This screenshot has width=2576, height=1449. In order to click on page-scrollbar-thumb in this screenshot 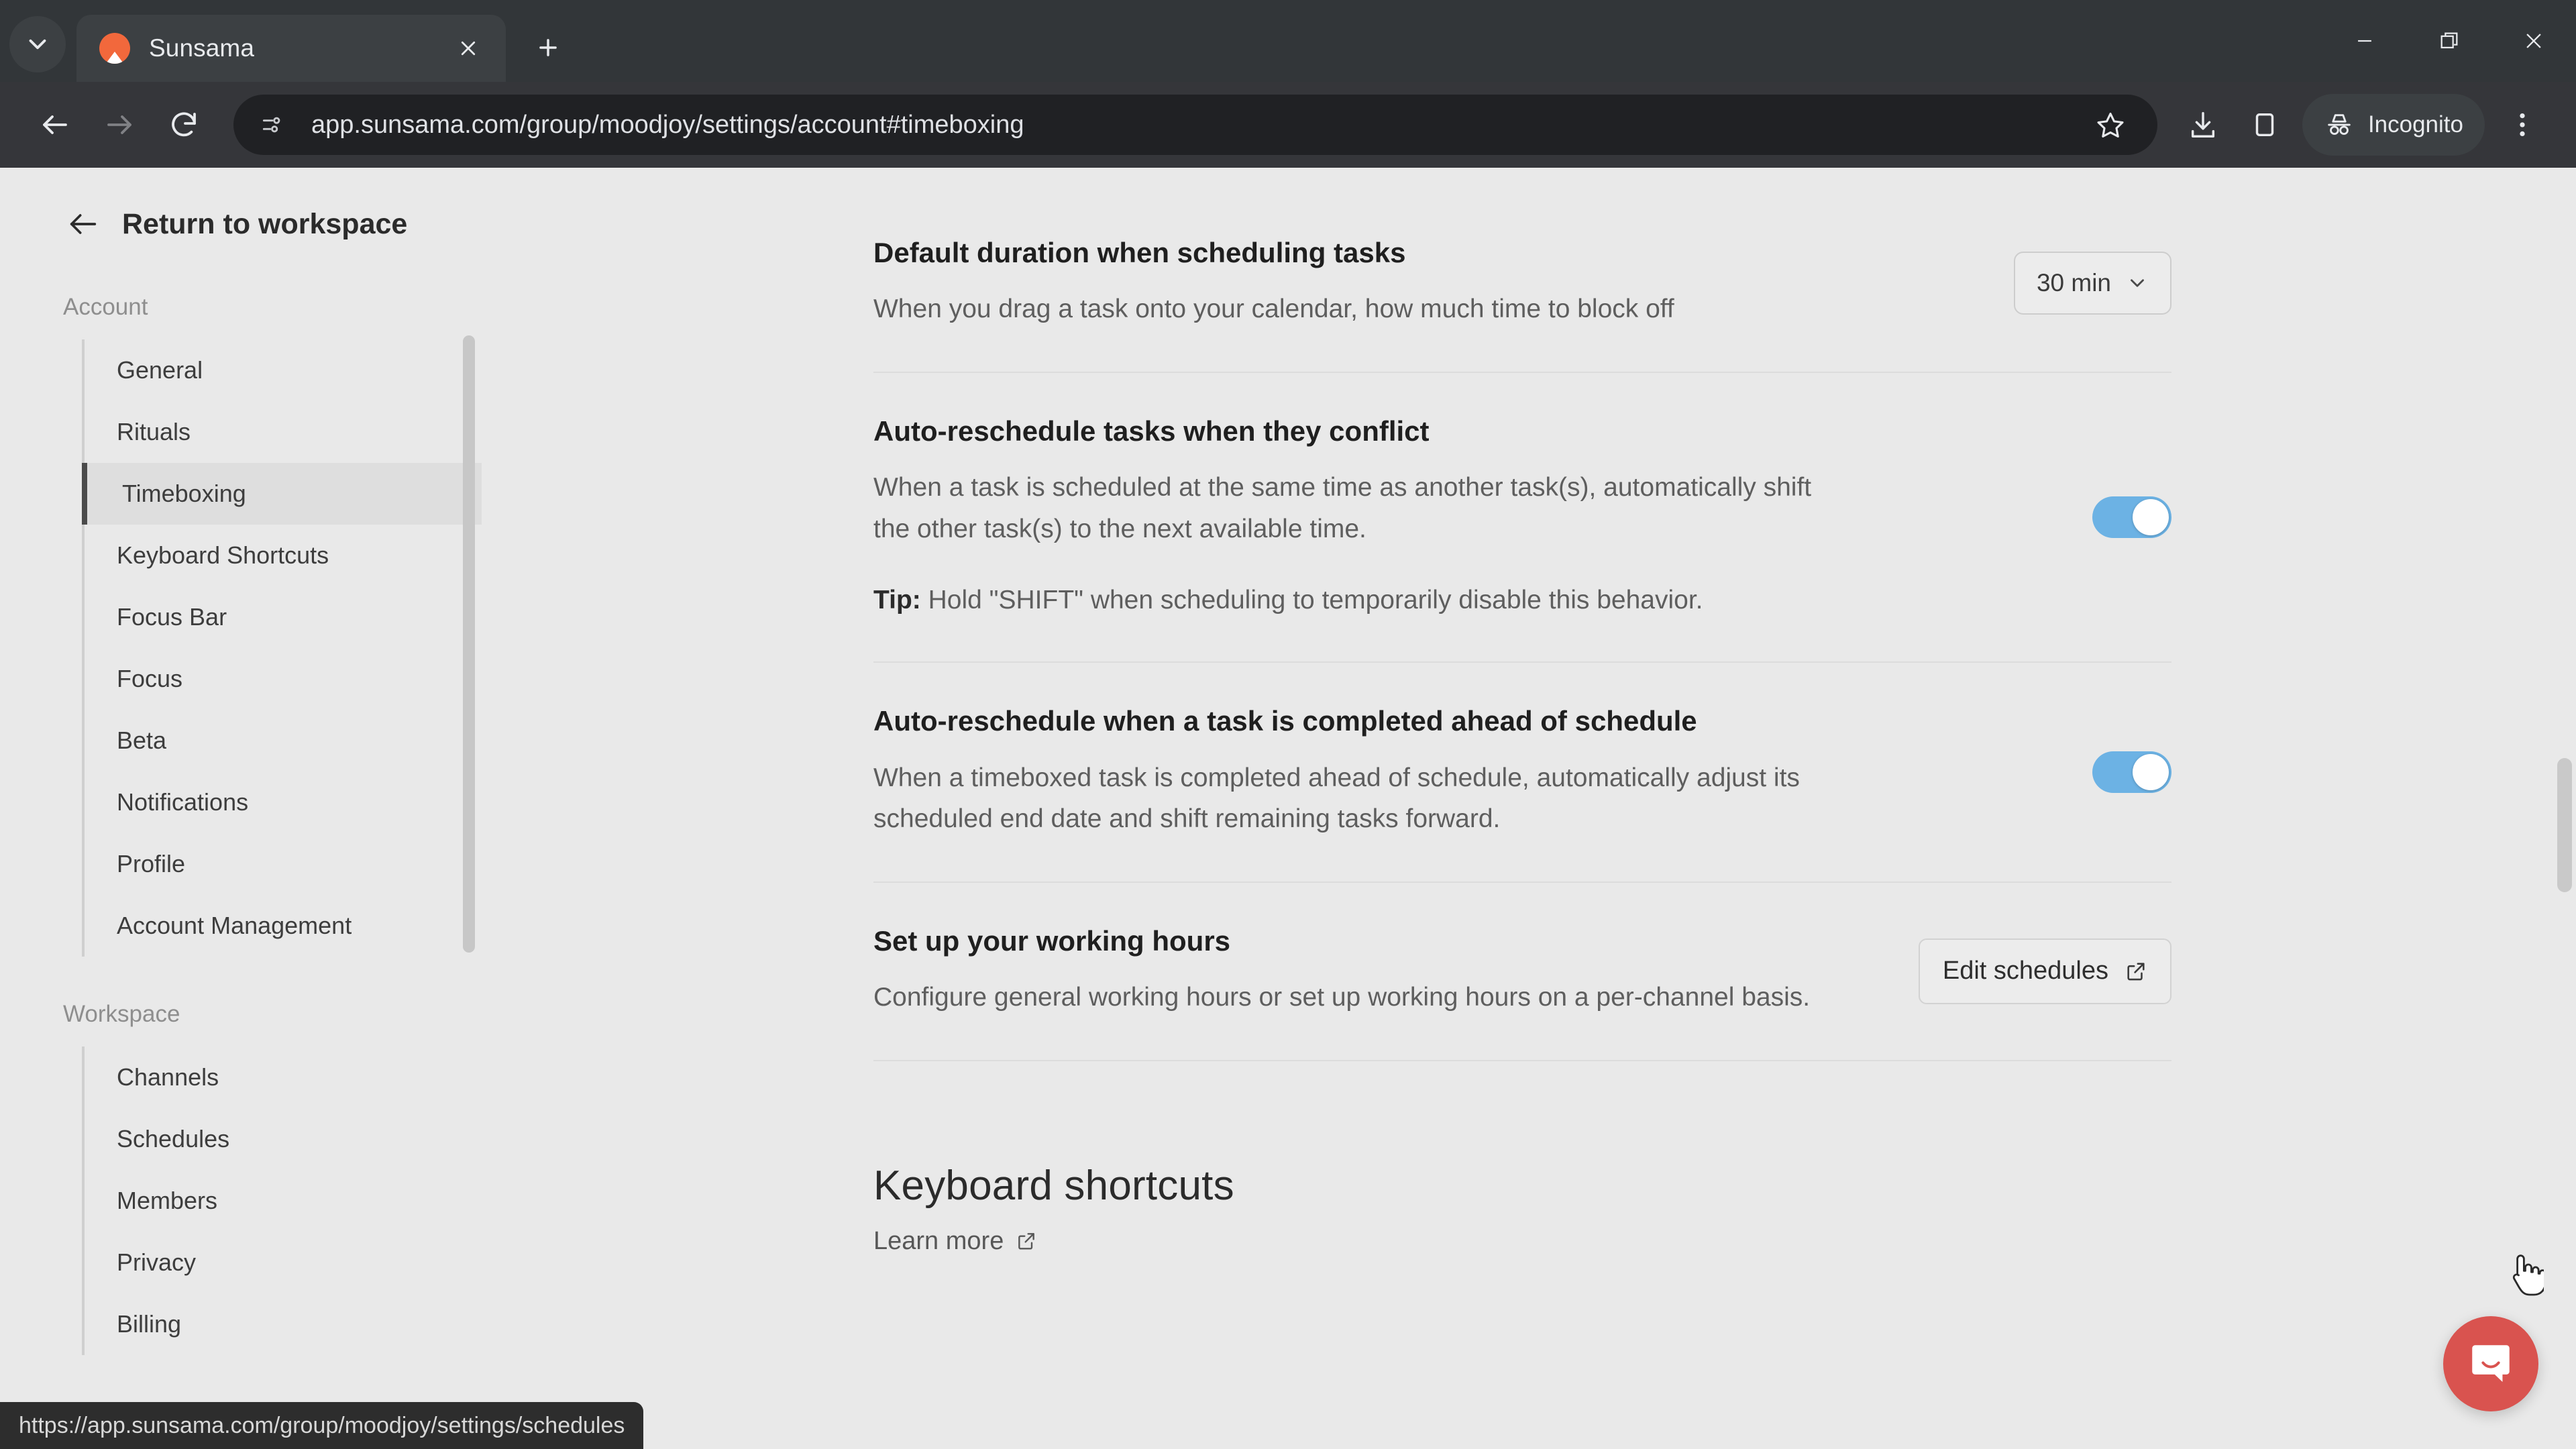, I will do `click(2564, 825)`.